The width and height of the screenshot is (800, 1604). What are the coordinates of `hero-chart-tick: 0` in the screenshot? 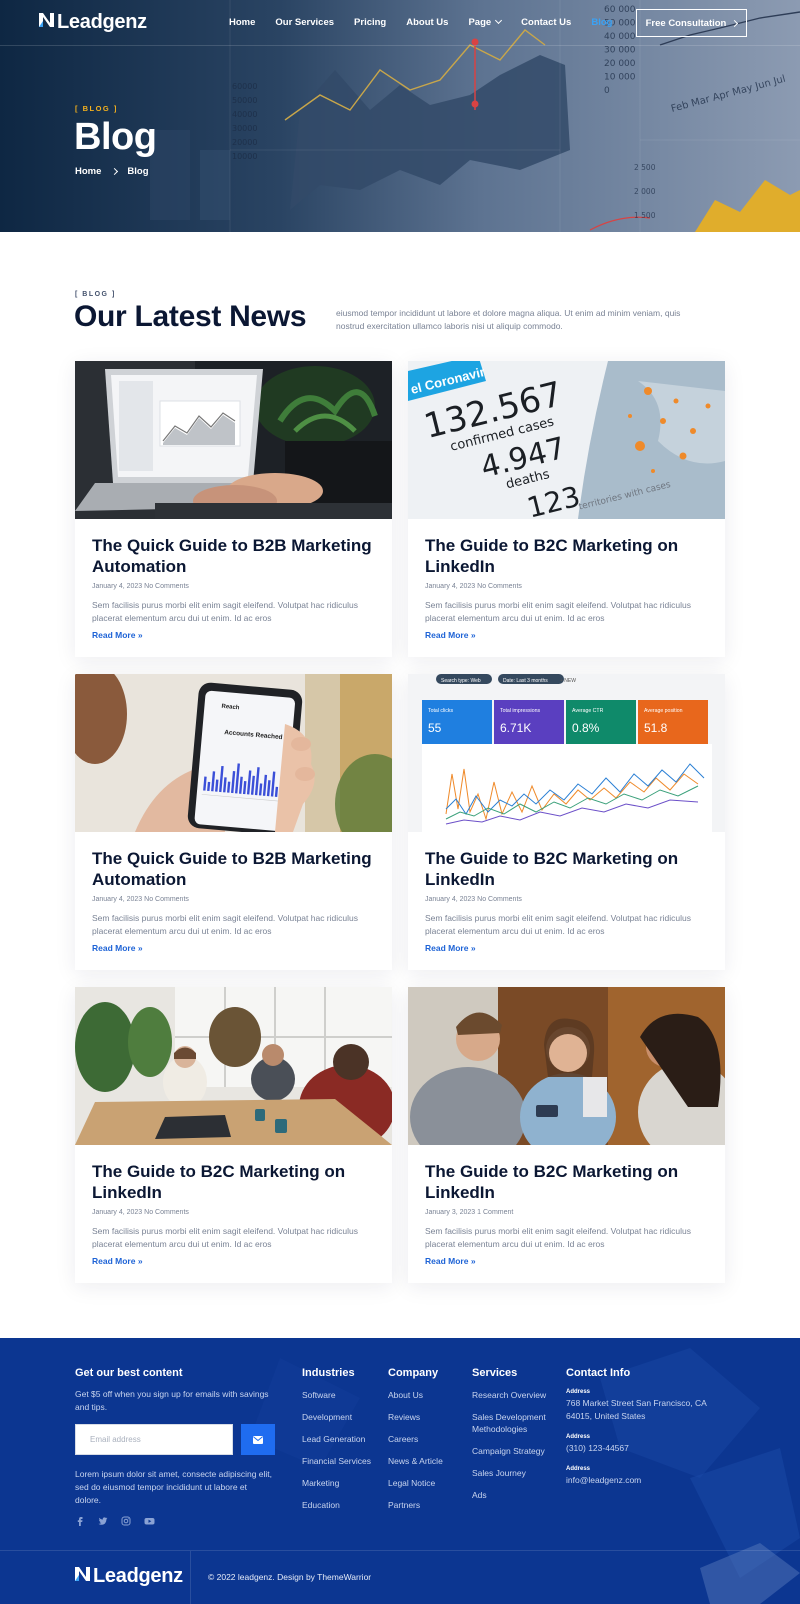 It's located at (607, 91).